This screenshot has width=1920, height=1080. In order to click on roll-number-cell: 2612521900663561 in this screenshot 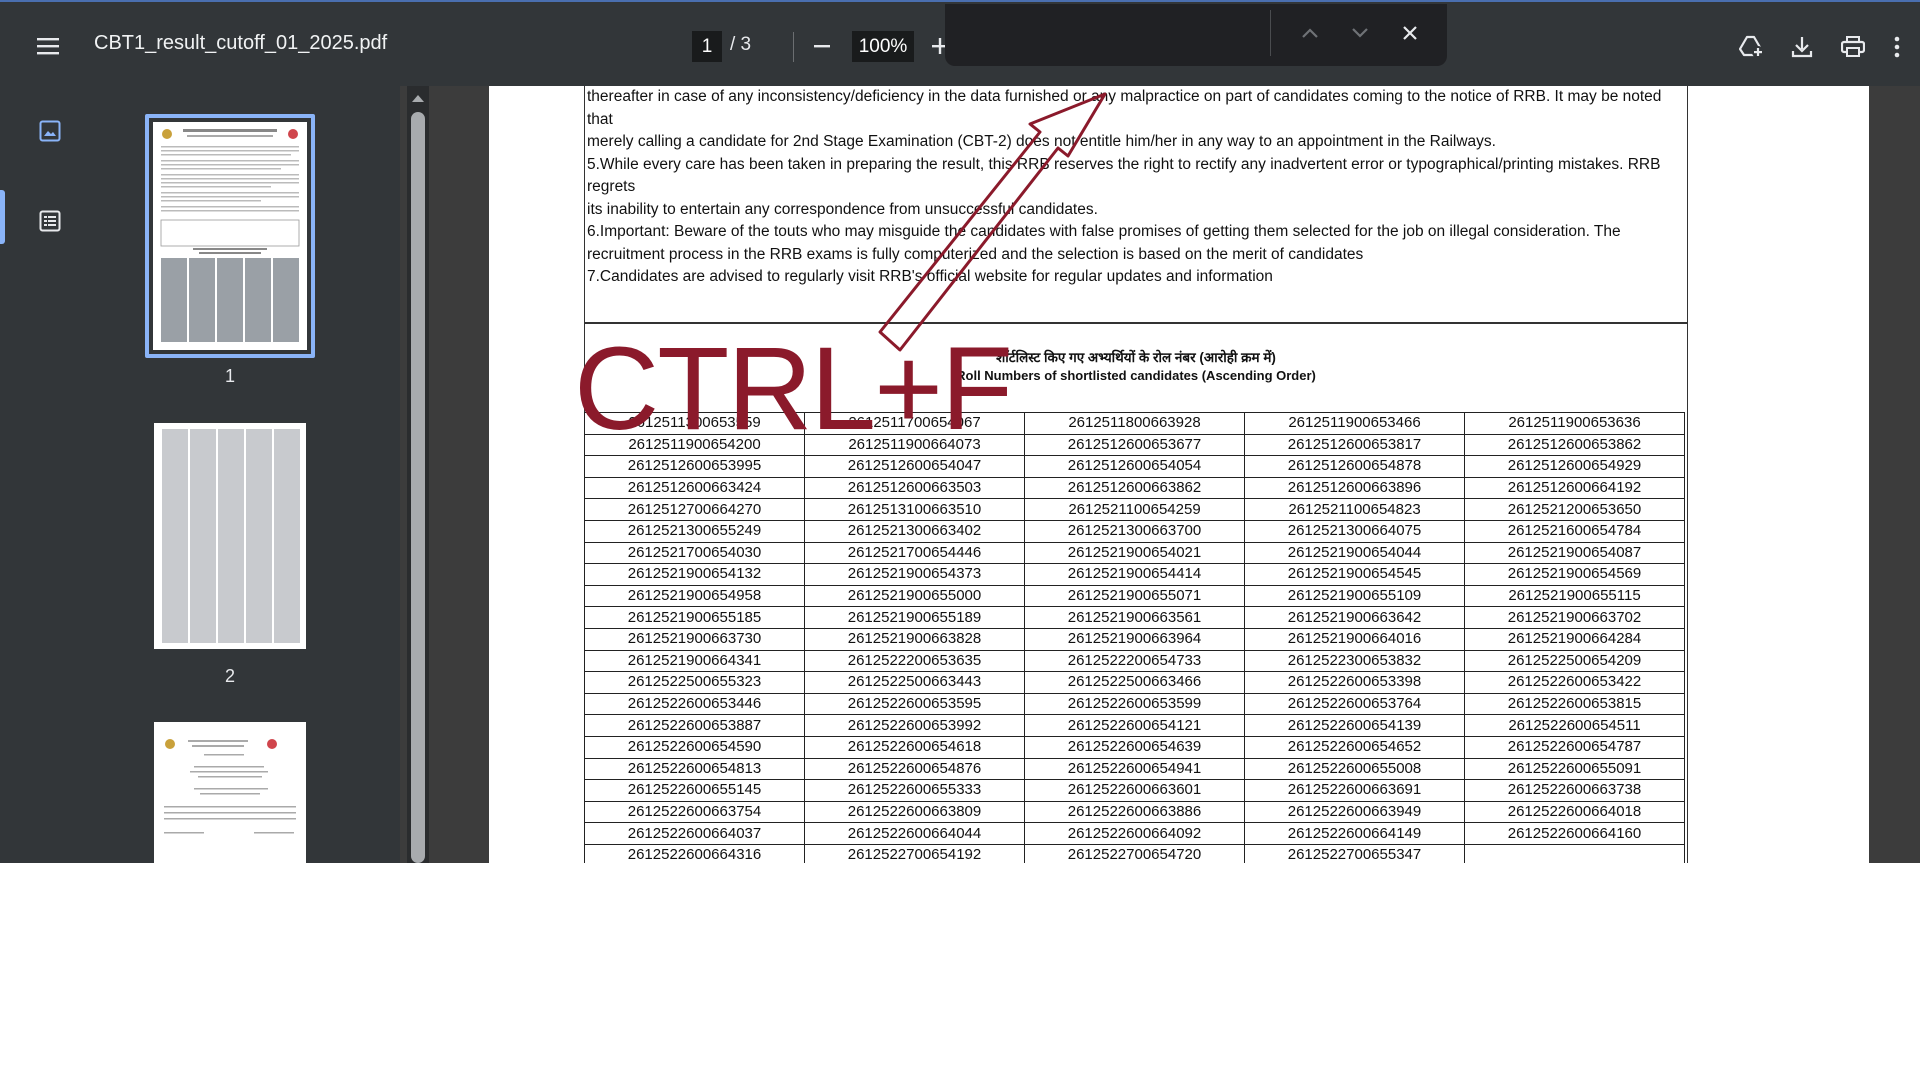, I will do `click(1134, 617)`.